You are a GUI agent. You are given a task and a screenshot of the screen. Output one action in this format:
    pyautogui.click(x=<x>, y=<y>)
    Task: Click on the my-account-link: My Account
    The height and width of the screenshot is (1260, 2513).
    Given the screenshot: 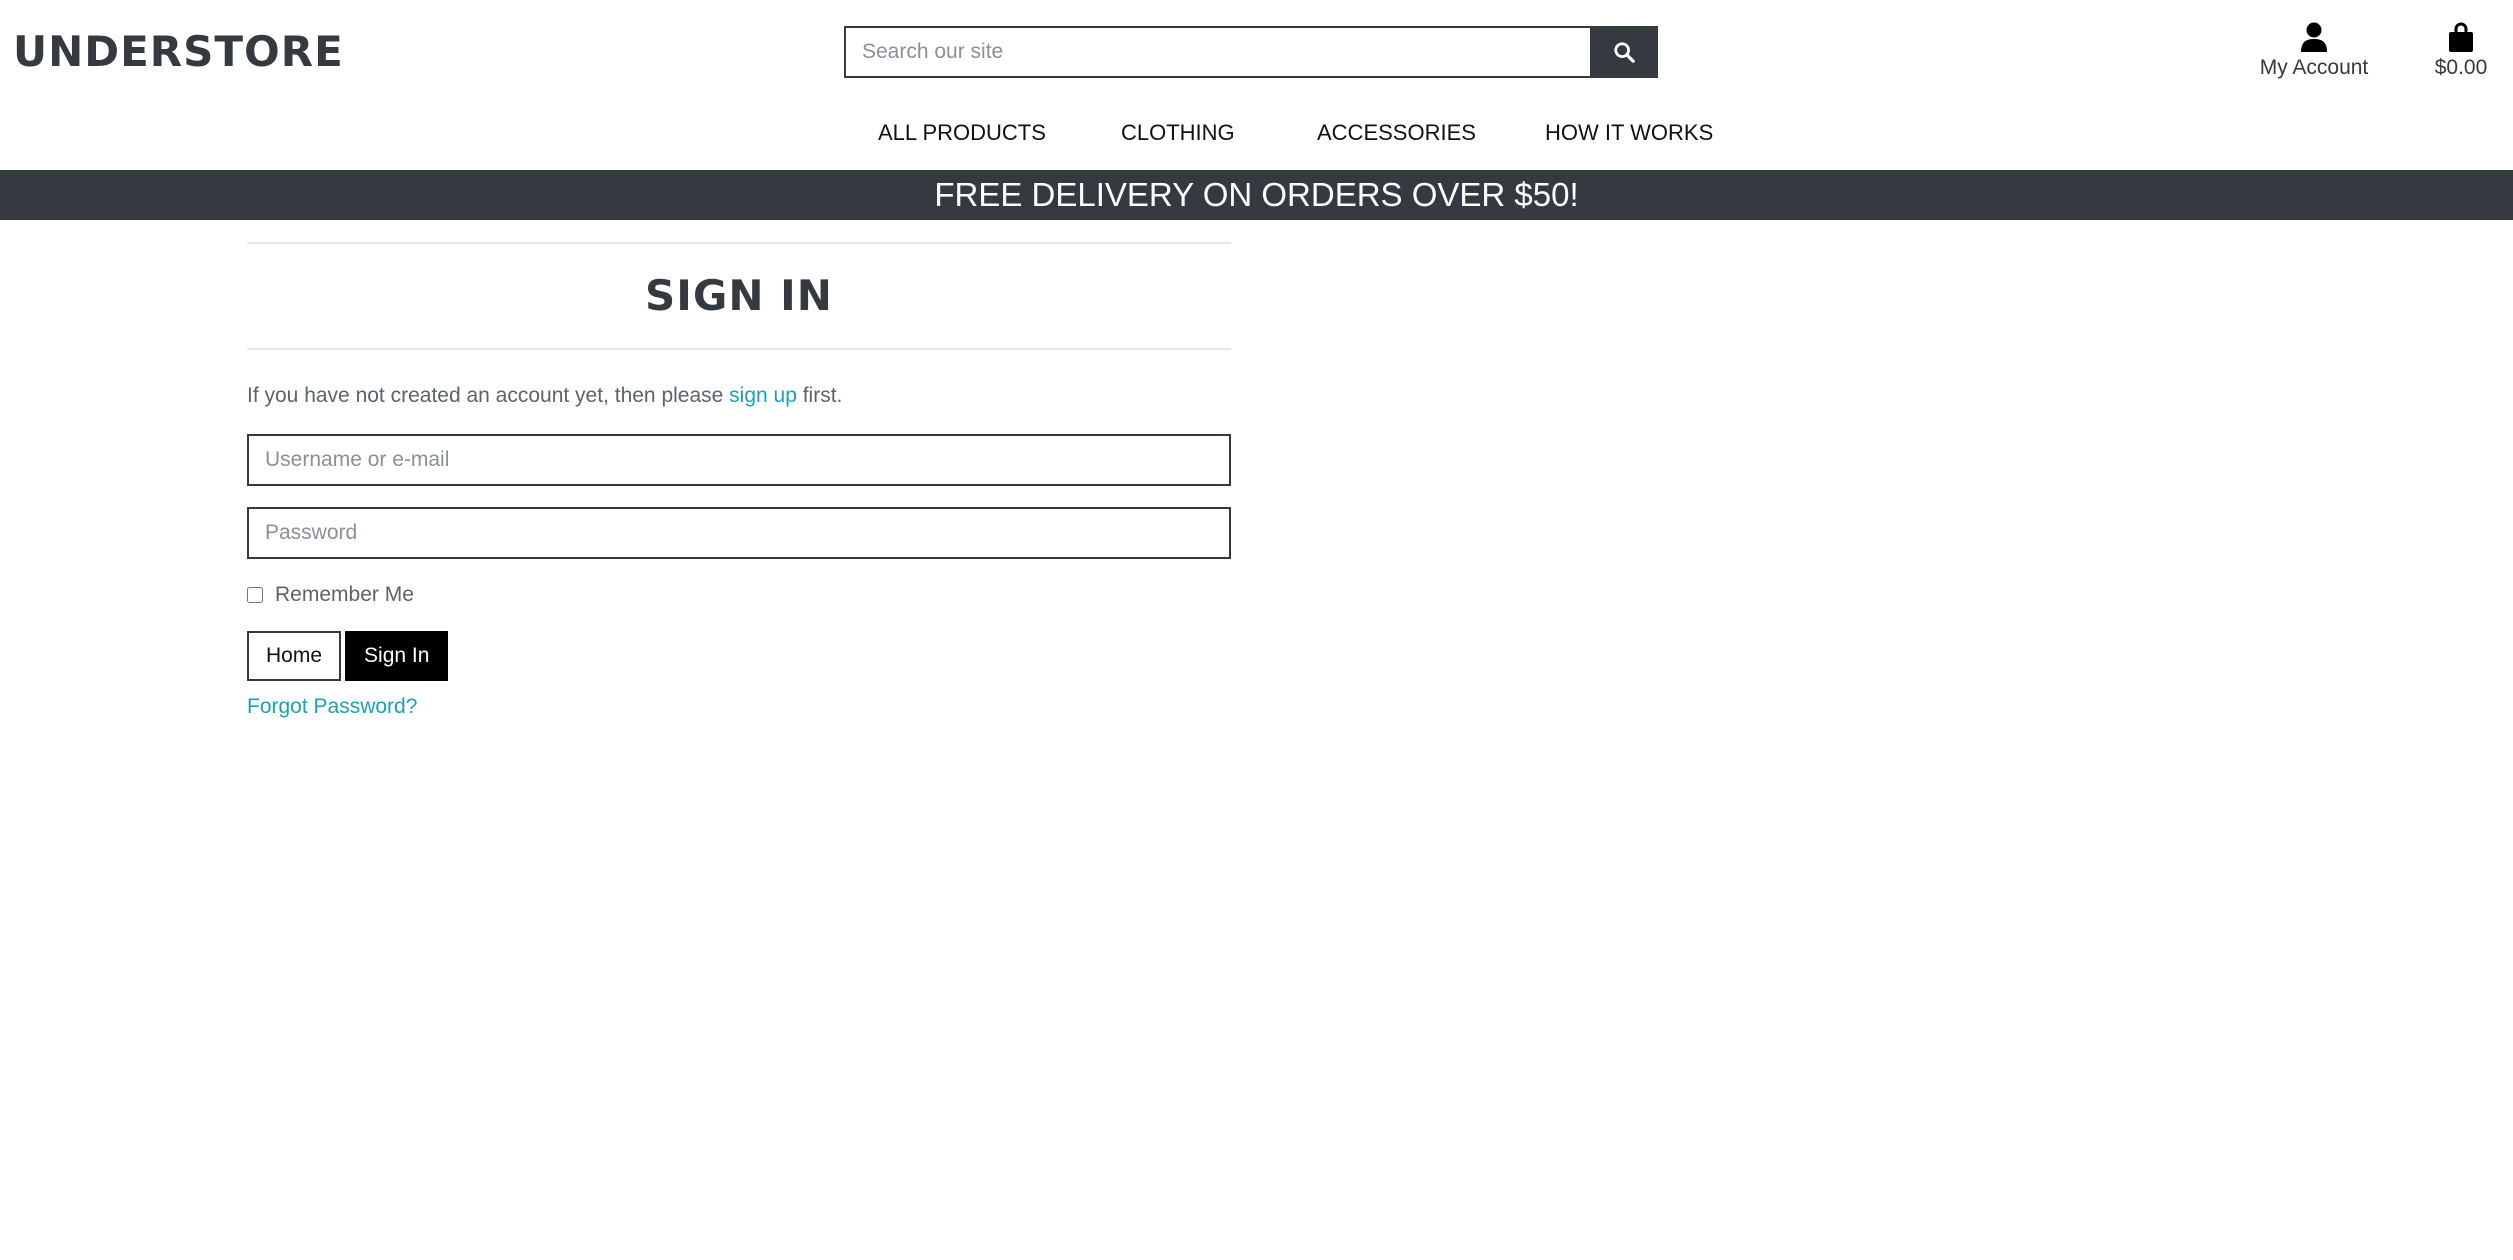 What is the action you would take?
    pyautogui.click(x=2314, y=49)
    